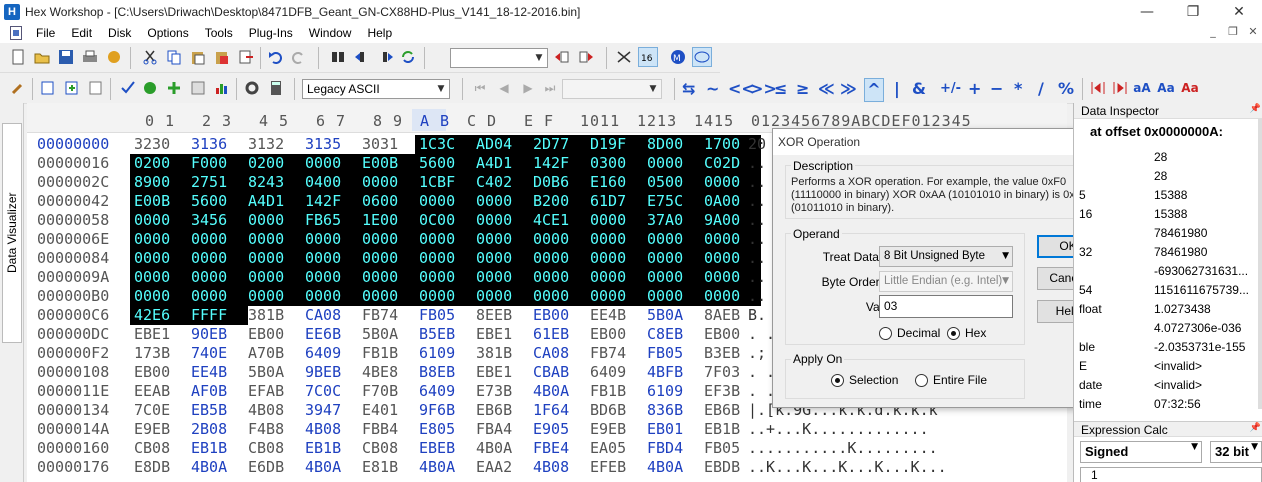 Image resolution: width=1262 pixels, height=482 pixels. Describe the element at coordinates (1171, 474) in the screenshot. I see `expression-input: 1` at that location.